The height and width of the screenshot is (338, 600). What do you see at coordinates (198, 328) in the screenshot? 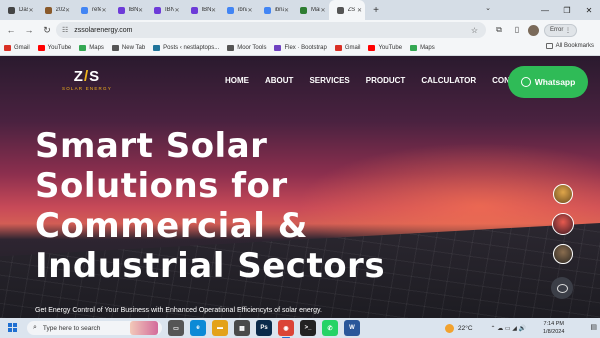
I see `edge-icon: e` at bounding box center [198, 328].